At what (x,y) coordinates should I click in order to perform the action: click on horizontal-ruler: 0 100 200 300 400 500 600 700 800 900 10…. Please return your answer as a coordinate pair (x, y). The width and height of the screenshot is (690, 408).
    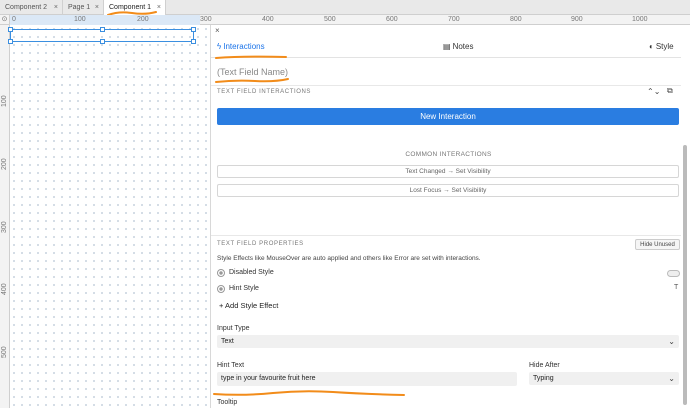
    Looking at the image, I should click on (350, 20).